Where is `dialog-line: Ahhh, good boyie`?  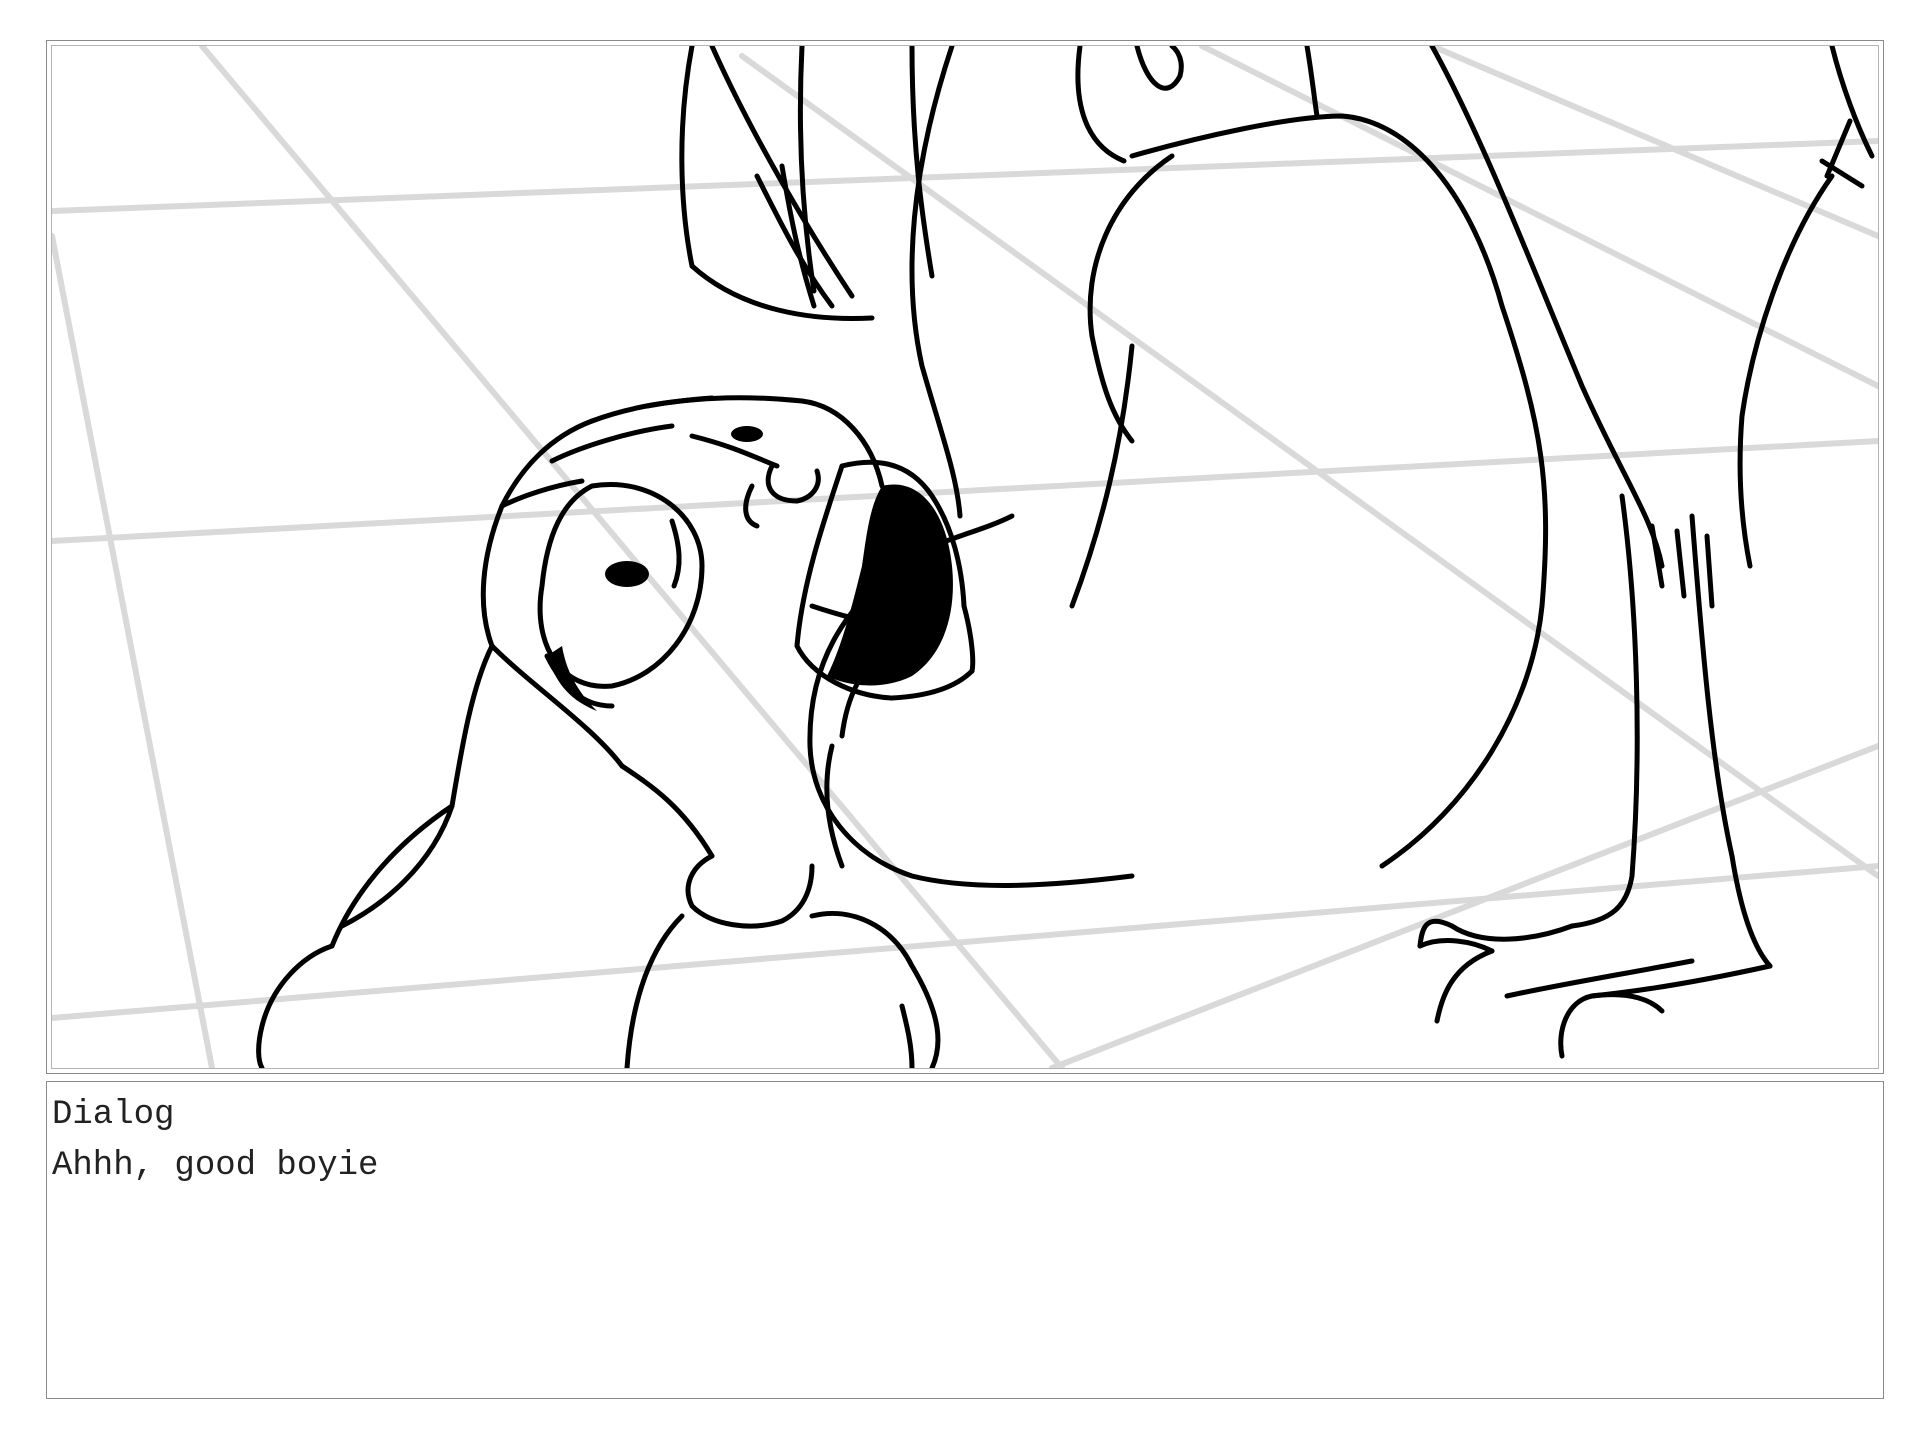 dialog-line: Ahhh, good boyie is located at coordinates (215, 1166).